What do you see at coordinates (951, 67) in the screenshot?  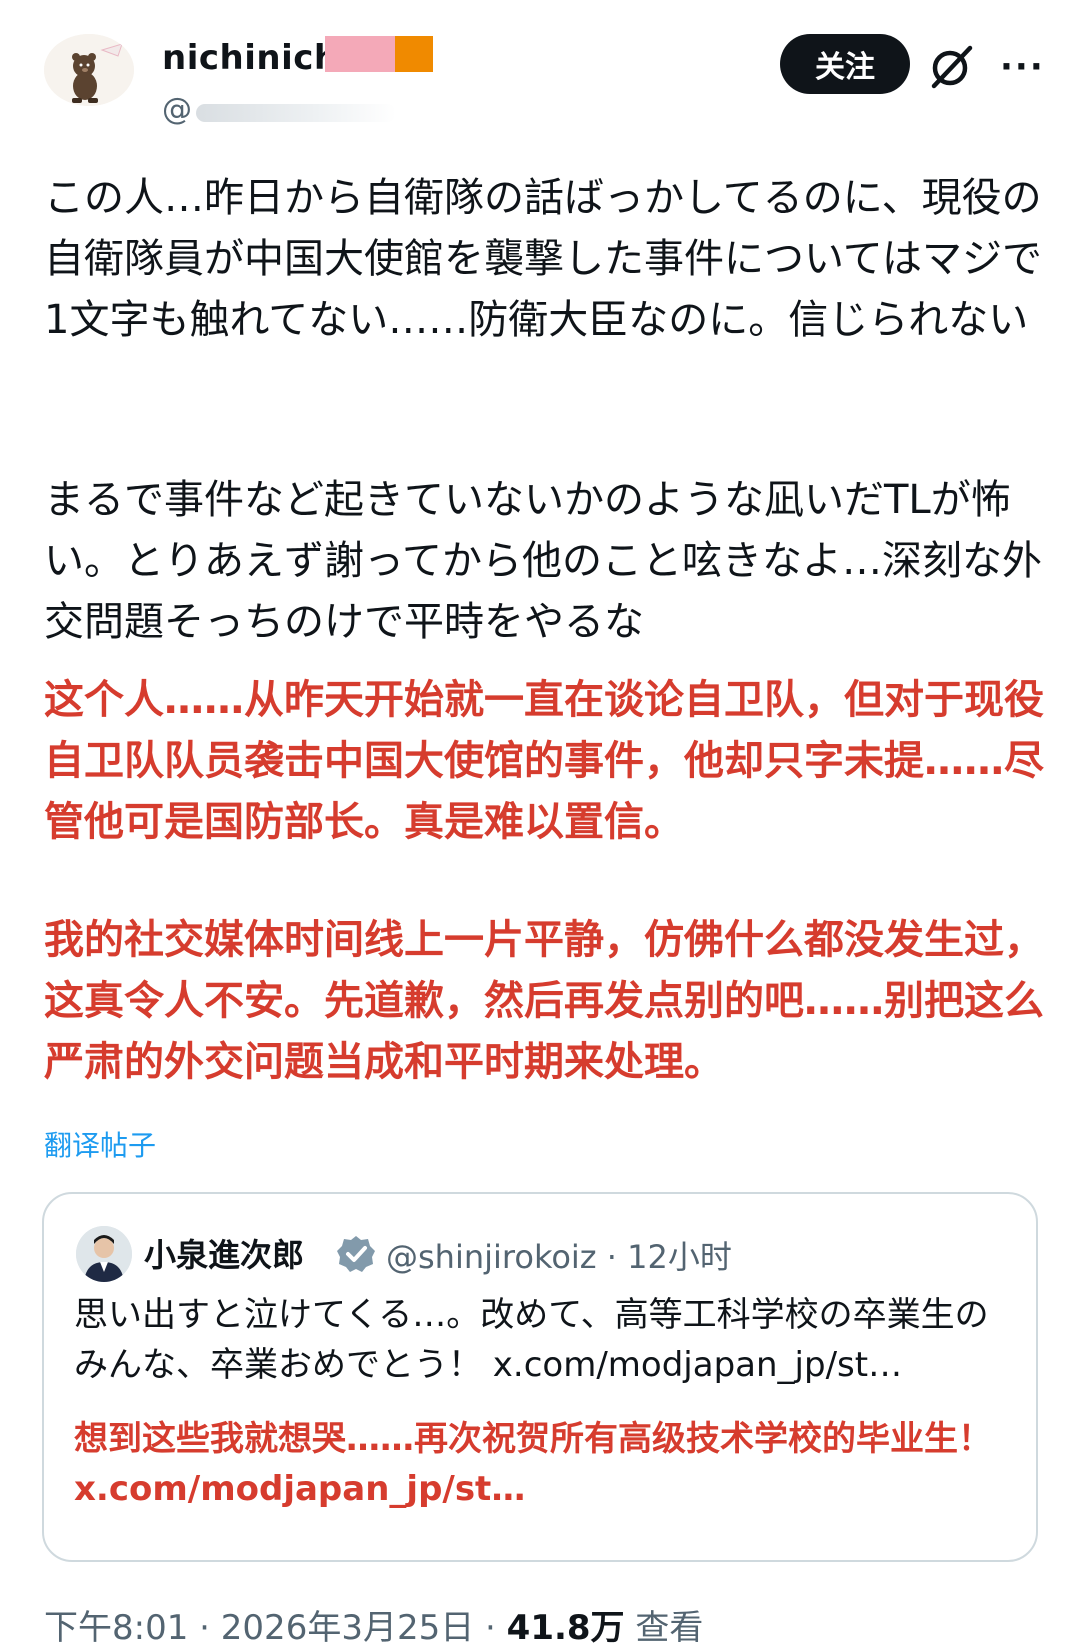 I see `grok-icon` at bounding box center [951, 67].